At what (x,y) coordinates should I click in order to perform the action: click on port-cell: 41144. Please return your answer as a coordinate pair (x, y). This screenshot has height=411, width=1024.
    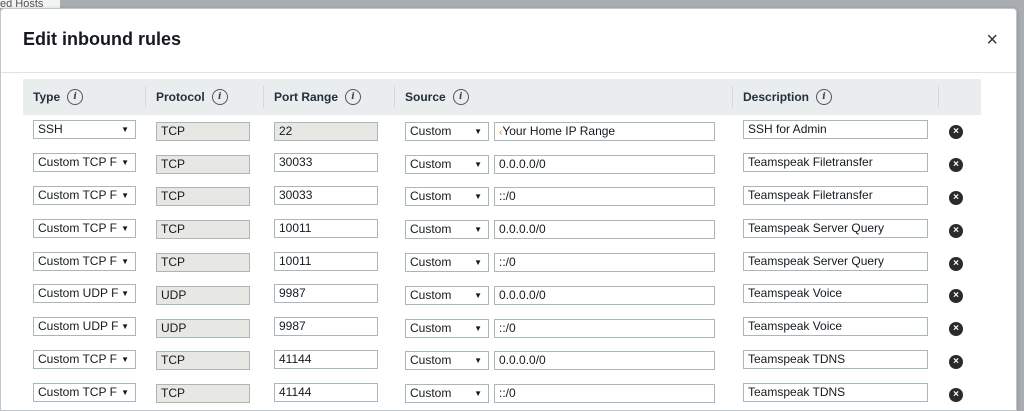
    Looking at the image, I should click on (329, 361).